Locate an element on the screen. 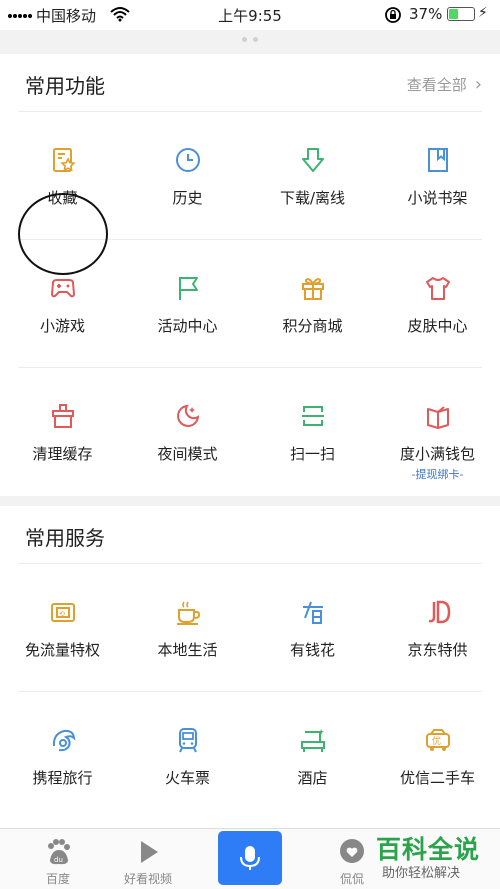  flag-icon is located at coordinates (188, 288).